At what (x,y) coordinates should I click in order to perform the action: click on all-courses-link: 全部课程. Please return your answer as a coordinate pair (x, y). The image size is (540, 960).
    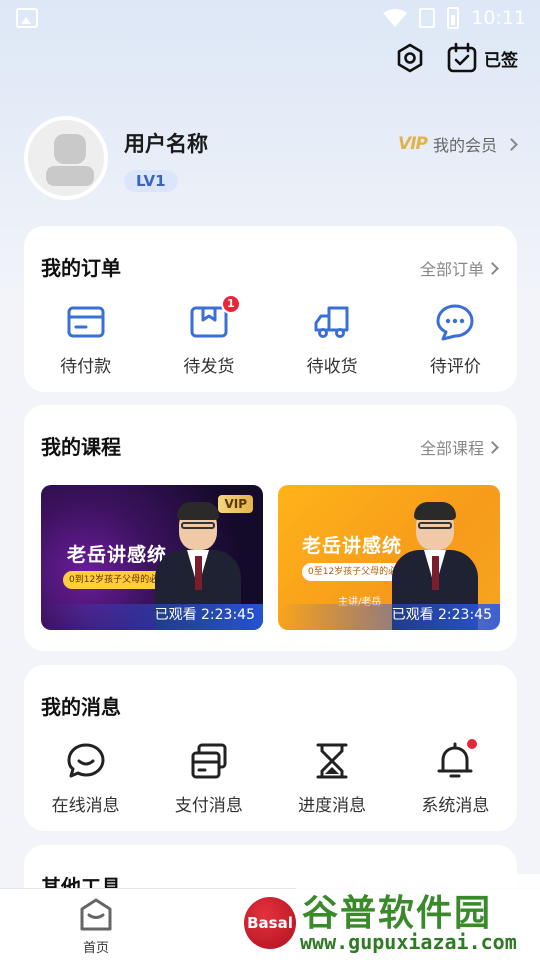
    Looking at the image, I should click on (459, 447).